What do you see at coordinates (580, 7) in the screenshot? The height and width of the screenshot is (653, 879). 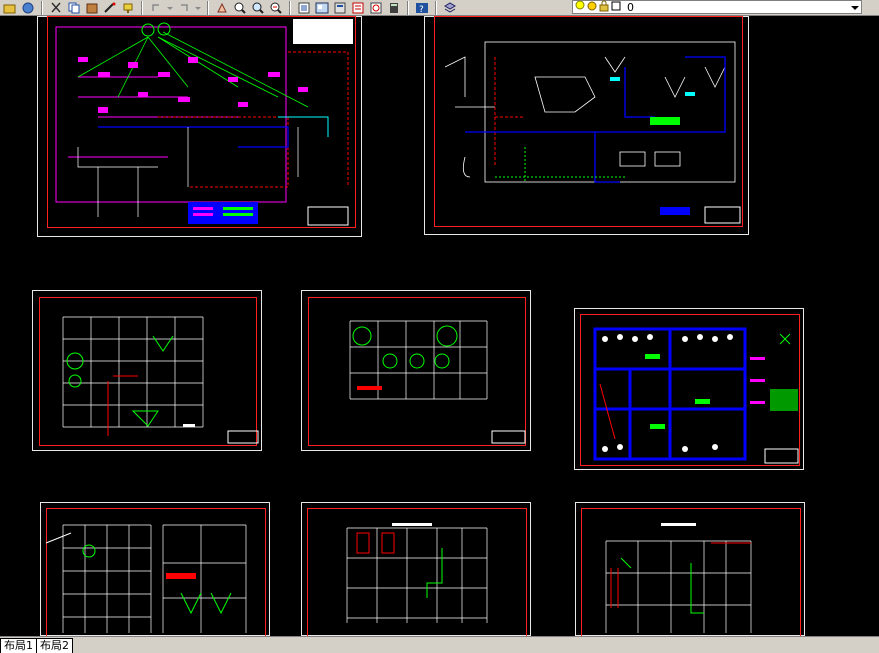 I see `lightbulb-icon` at bounding box center [580, 7].